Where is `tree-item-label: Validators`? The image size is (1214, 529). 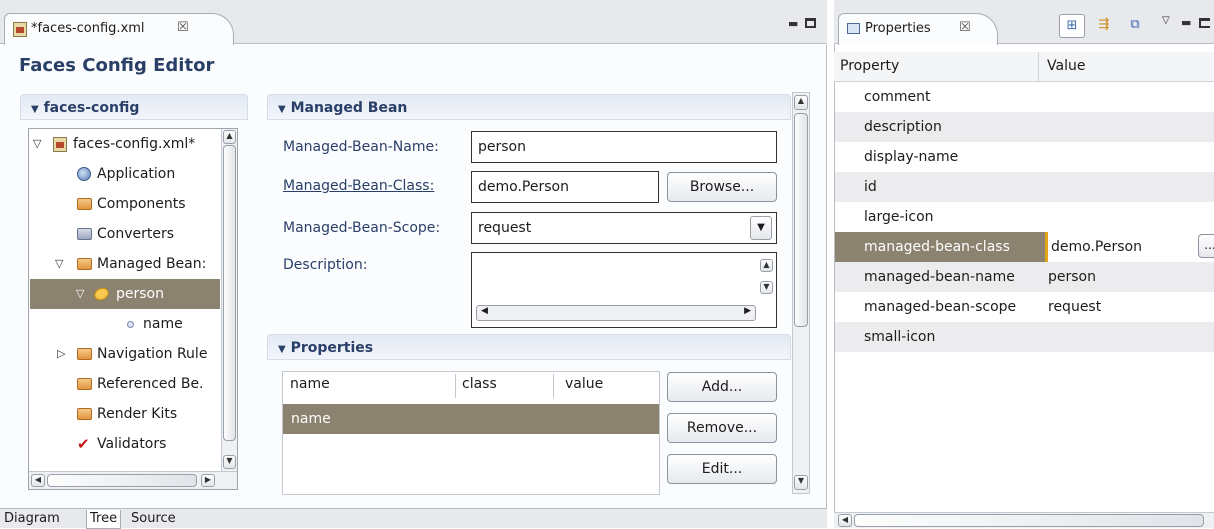 tree-item-label: Validators is located at coordinates (132, 444).